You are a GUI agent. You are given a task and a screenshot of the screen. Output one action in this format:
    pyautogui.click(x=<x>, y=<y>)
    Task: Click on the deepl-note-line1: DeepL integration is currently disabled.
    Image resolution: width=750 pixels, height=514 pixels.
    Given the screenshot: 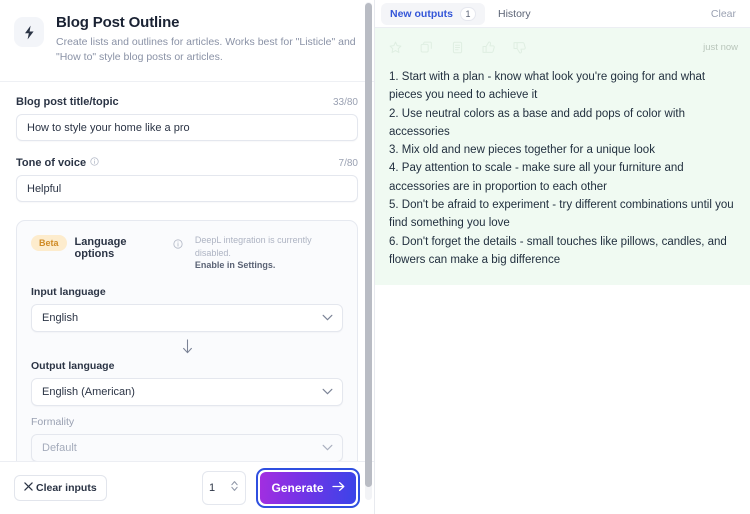 What is the action you would take?
    pyautogui.click(x=253, y=246)
    